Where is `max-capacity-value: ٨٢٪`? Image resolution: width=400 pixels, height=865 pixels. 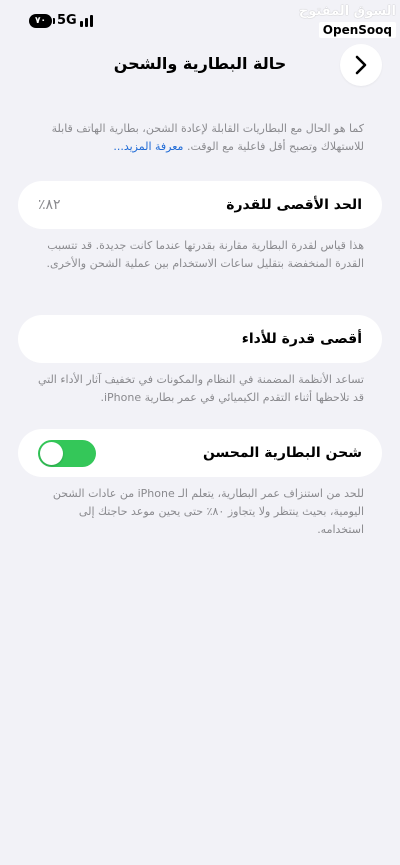
max-capacity-value: ٨٢٪ is located at coordinates (49, 205).